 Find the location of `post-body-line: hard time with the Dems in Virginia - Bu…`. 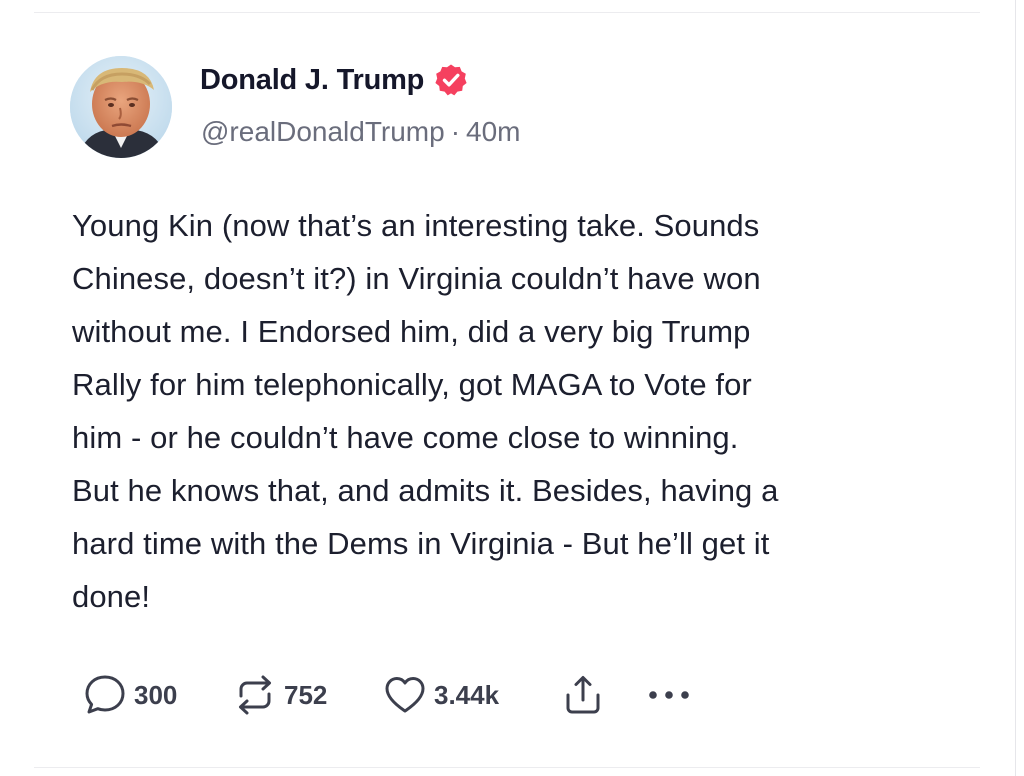

post-body-line: hard time with the Dems in Virginia - Bu… is located at coordinates (421, 543).